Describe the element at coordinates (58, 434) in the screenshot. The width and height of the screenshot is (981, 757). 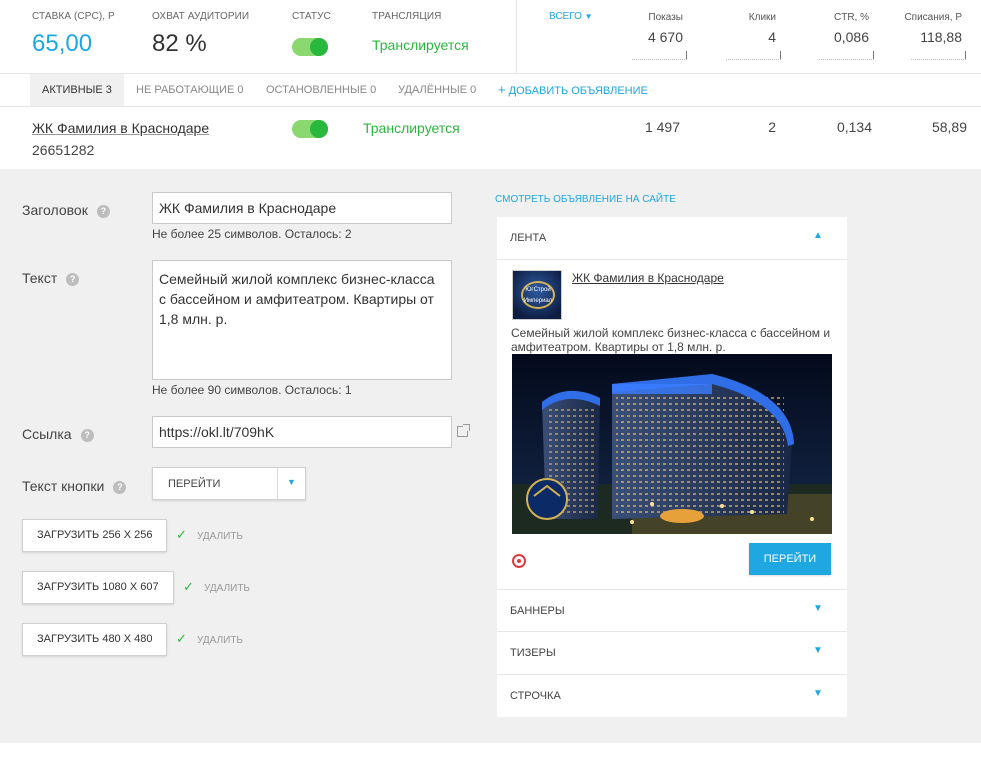
I see `link-field-label: Ссылка?` at that location.